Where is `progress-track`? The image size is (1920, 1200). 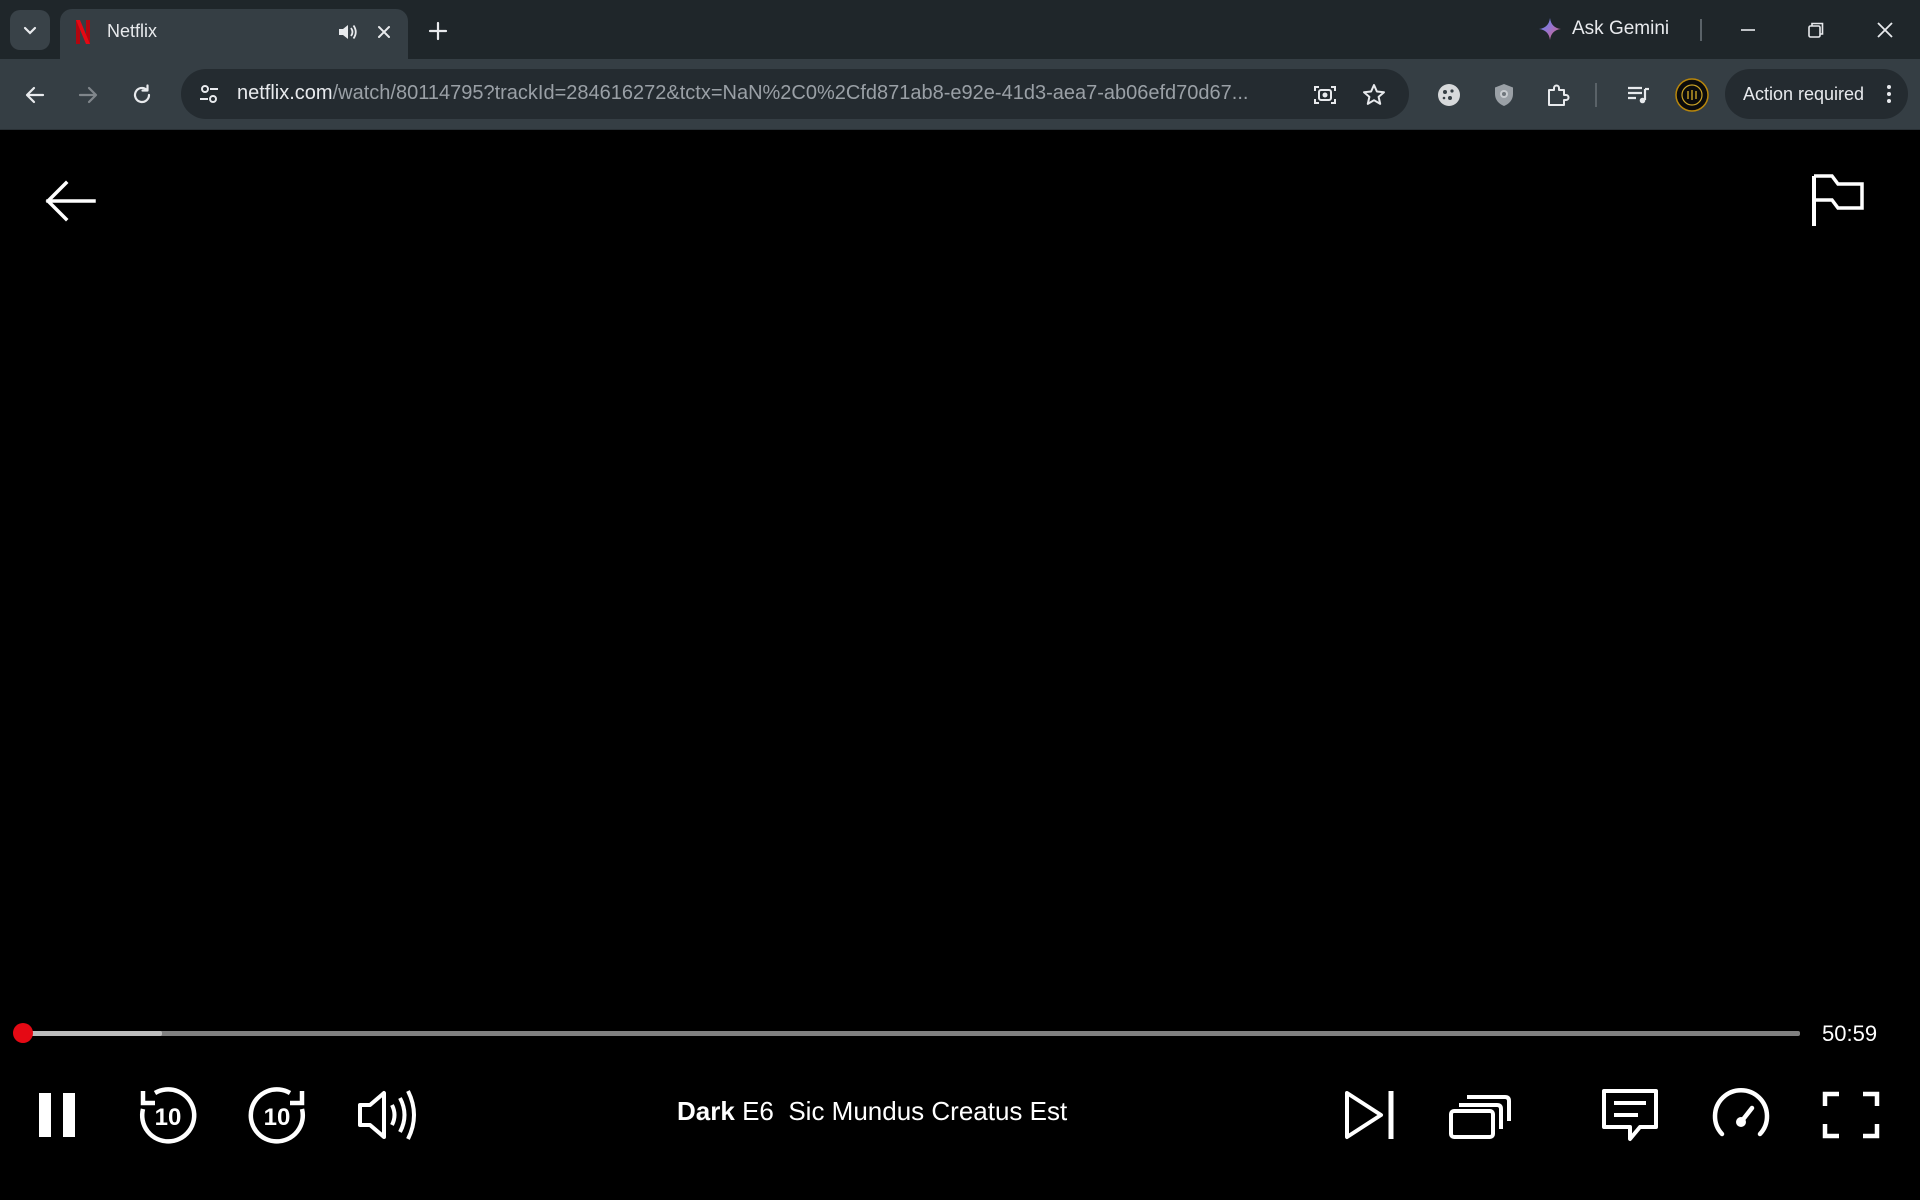 progress-track is located at coordinates (909, 1033).